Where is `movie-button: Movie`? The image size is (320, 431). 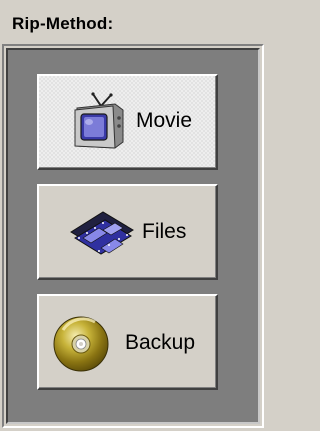 movie-button: Movie is located at coordinates (127, 122).